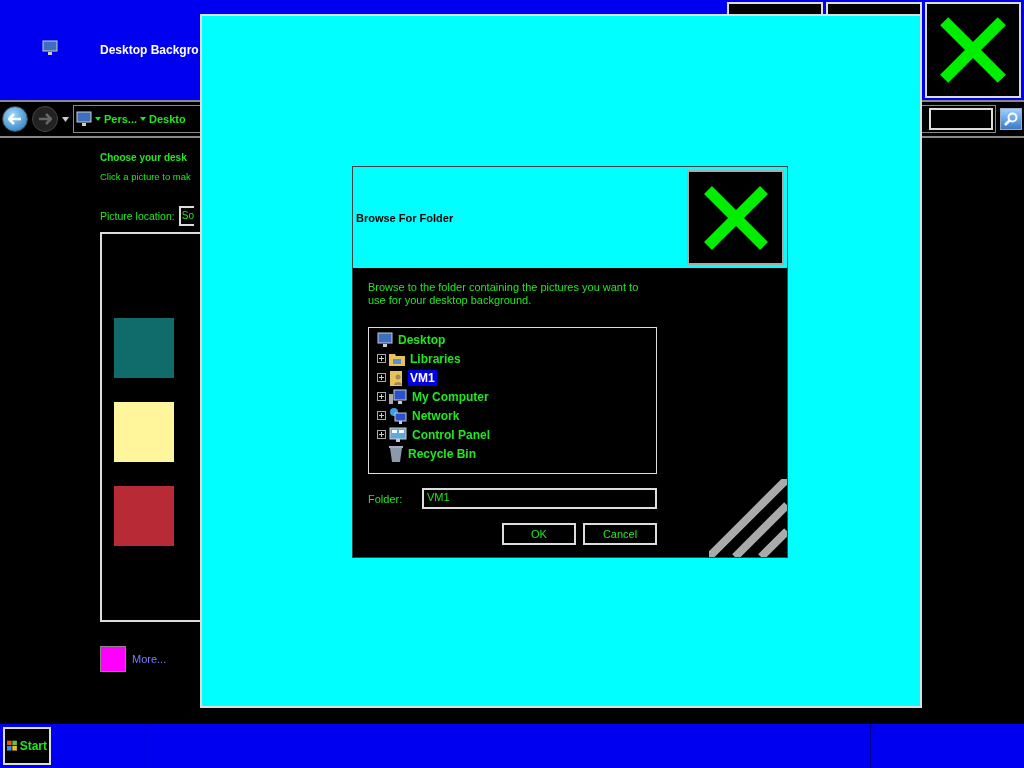 The image size is (1024, 768). Describe the element at coordinates (398, 415) in the screenshot. I see `network-icon` at that location.